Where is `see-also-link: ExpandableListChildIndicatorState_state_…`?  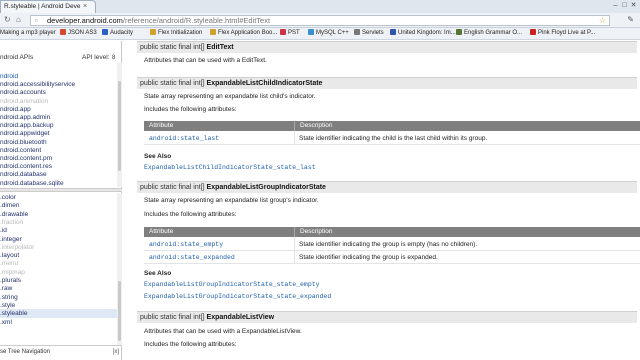
see-also-link: ExpandableListChildIndicatorState_state_… is located at coordinates (230, 167).